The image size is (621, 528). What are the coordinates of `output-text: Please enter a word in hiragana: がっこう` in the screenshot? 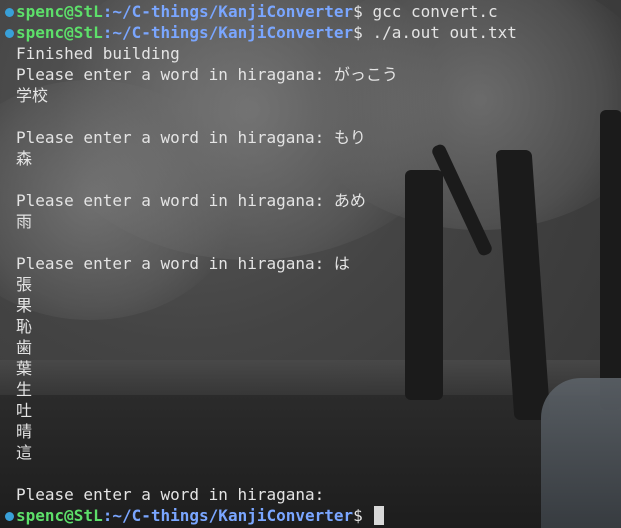 It's located at (207, 74).